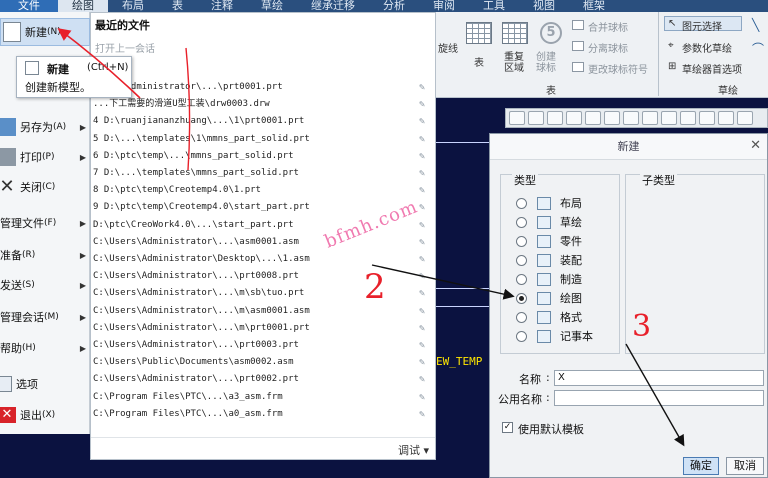 The width and height of the screenshot is (768, 478). Describe the element at coordinates (594, 6) in the screenshot. I see `tab-frame: 框架` at that location.